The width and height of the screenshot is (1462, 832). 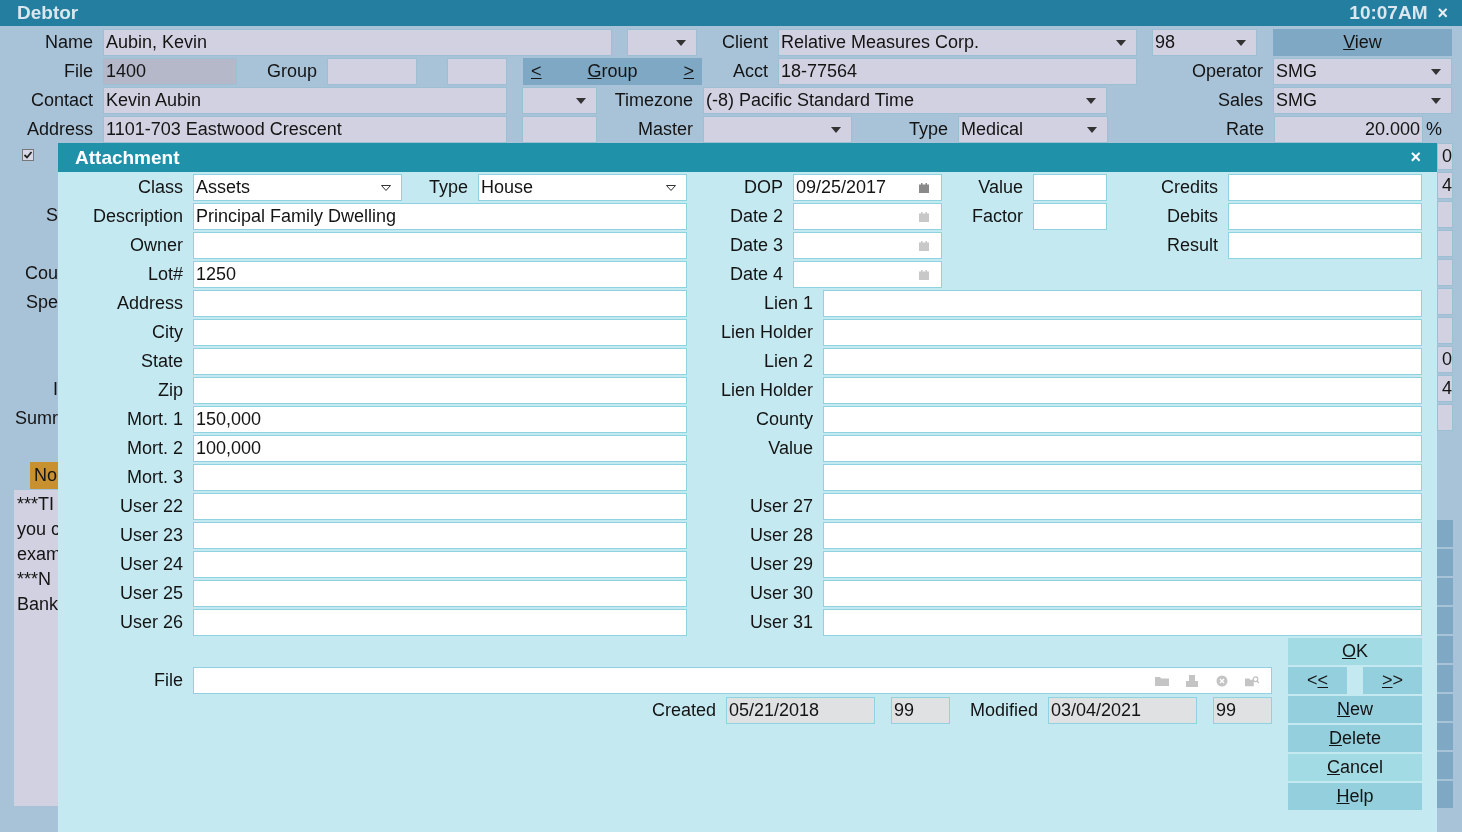 What do you see at coordinates (1252, 680) in the screenshot?
I see `folder-search-icon` at bounding box center [1252, 680].